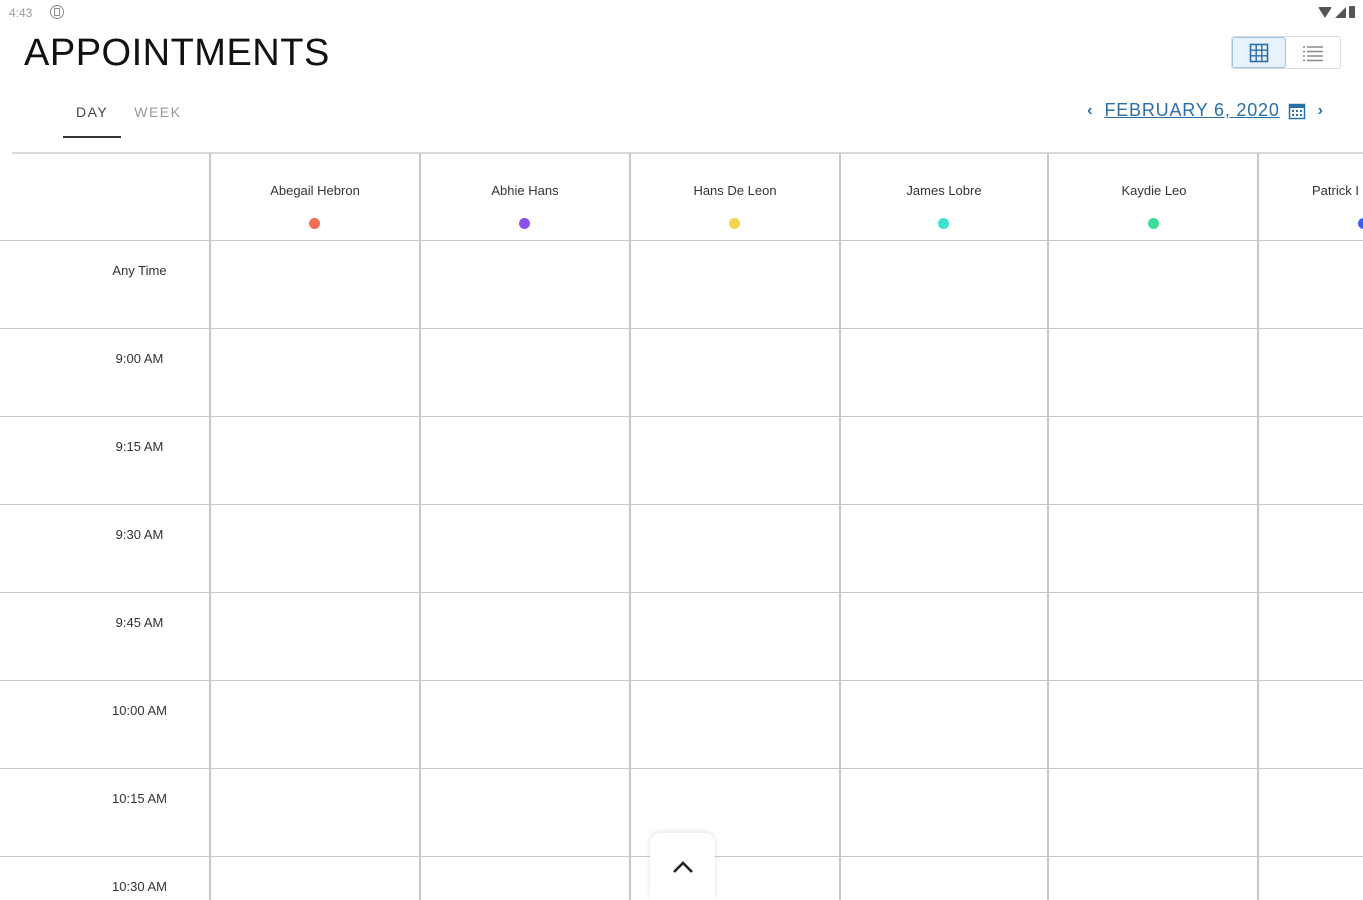 Image resolution: width=1363 pixels, height=900 pixels. What do you see at coordinates (139, 446) in the screenshot?
I see `time-label: 9:15 AM` at bounding box center [139, 446].